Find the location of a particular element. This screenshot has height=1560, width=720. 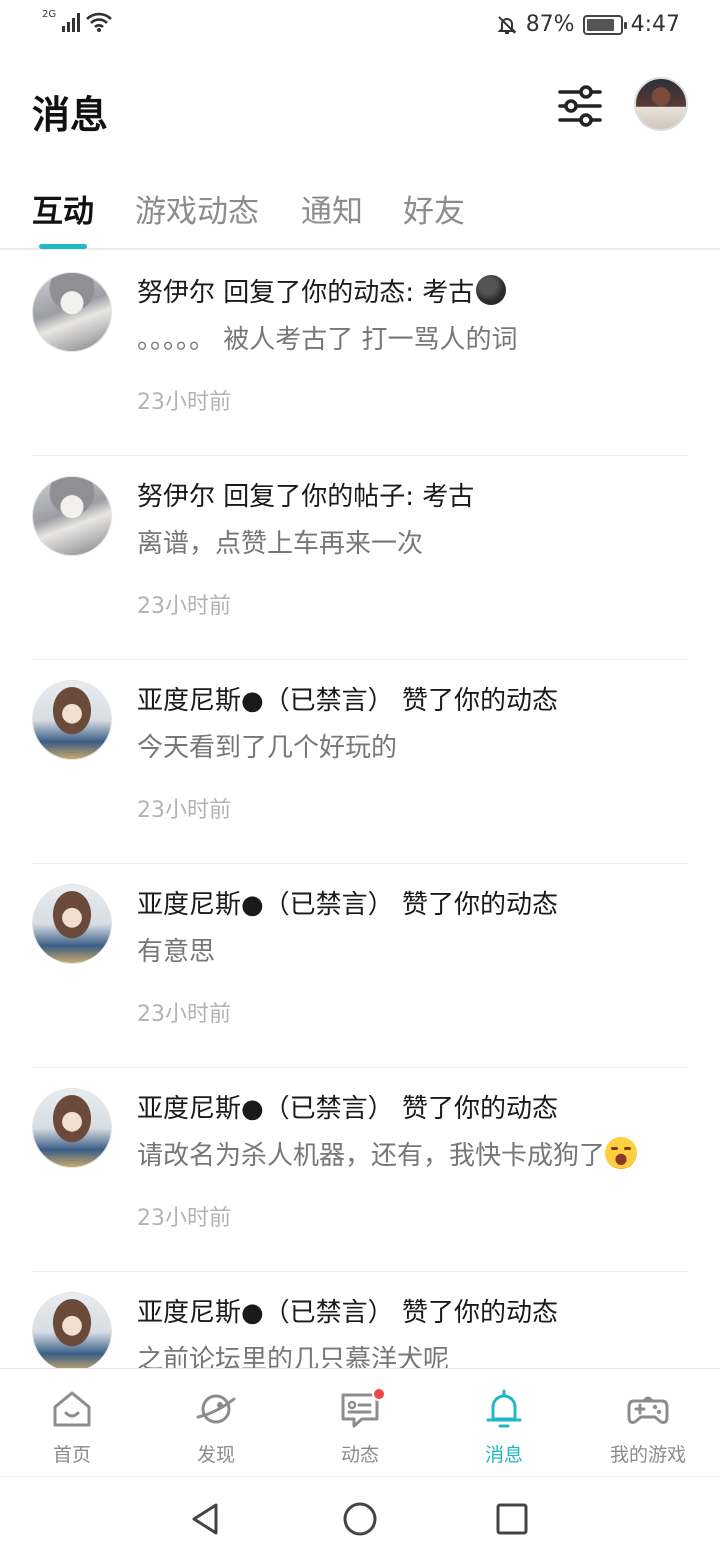

list-item: 努伊尔 回复了你的动态: 考古 。。。。。 被人考古了 打一骂人的词 23小时前 is located at coordinates (360, 354).